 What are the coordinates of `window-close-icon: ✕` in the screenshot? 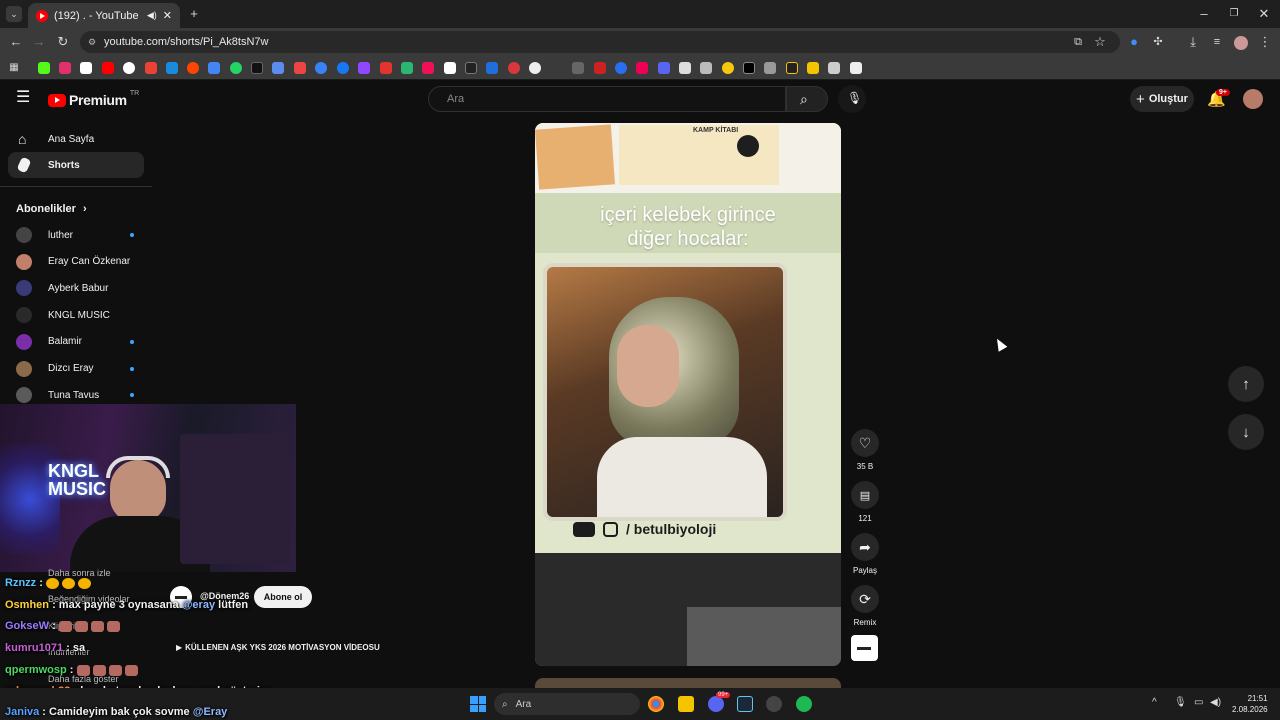 It's located at (1264, 14).